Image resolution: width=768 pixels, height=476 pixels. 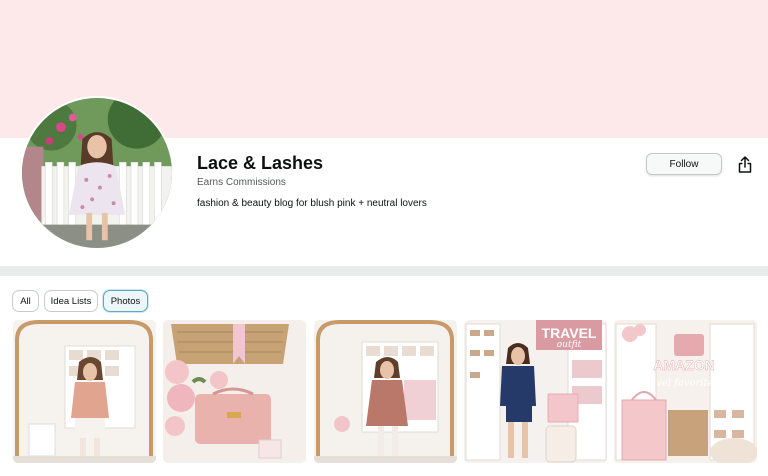 I want to click on photo-tile: AMAZON travel favorites, so click(x=685, y=391).